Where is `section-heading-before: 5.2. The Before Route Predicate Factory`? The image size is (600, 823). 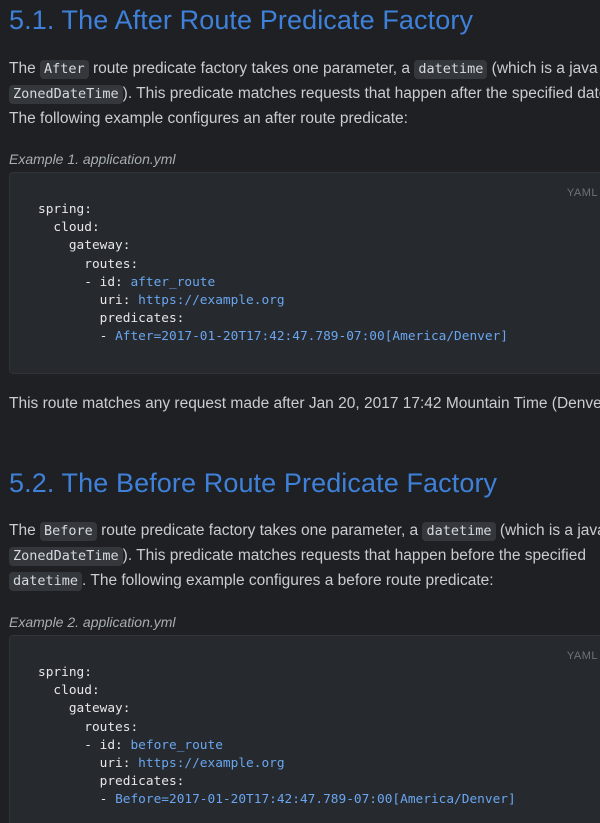
section-heading-before: 5.2. The Before Route Predicate Factory is located at coordinates (253, 483).